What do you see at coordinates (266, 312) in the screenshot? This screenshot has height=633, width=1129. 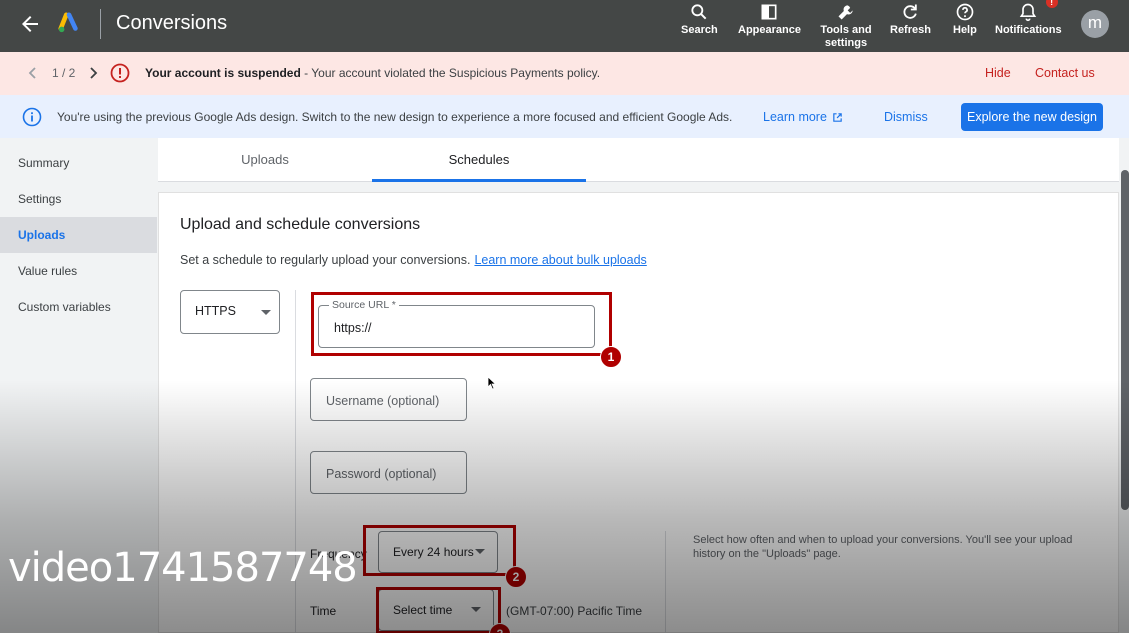 I see `dropdown-arrow-icon` at bounding box center [266, 312].